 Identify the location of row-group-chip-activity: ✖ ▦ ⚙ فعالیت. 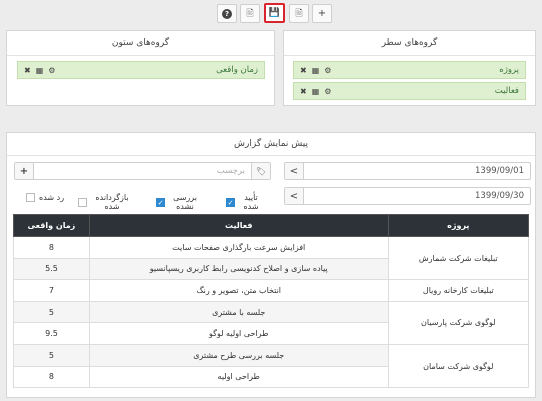
(409, 91).